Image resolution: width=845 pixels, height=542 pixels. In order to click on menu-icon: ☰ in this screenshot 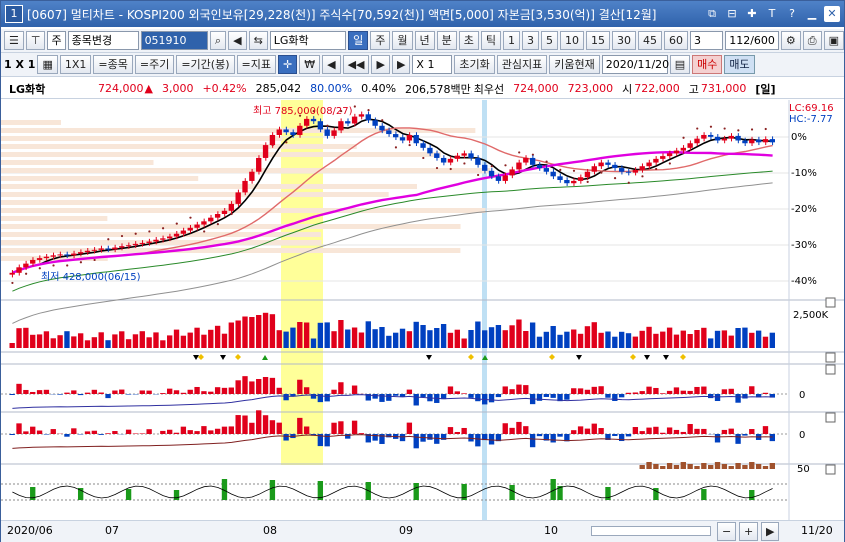, I will do `click(14, 40)`.